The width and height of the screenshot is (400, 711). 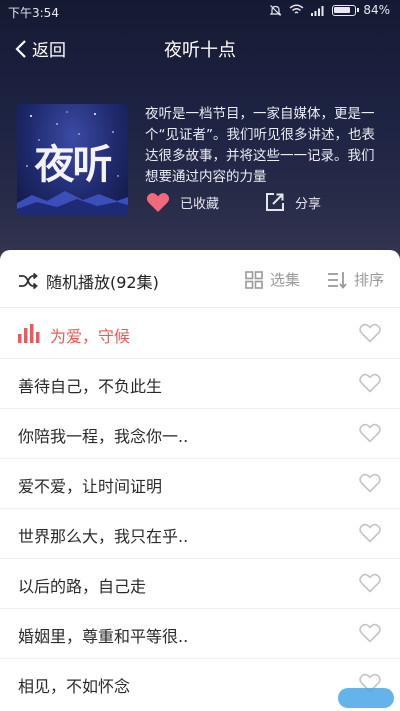 I want to click on episode-title: 爱不爱，让时间证明, so click(x=90, y=486).